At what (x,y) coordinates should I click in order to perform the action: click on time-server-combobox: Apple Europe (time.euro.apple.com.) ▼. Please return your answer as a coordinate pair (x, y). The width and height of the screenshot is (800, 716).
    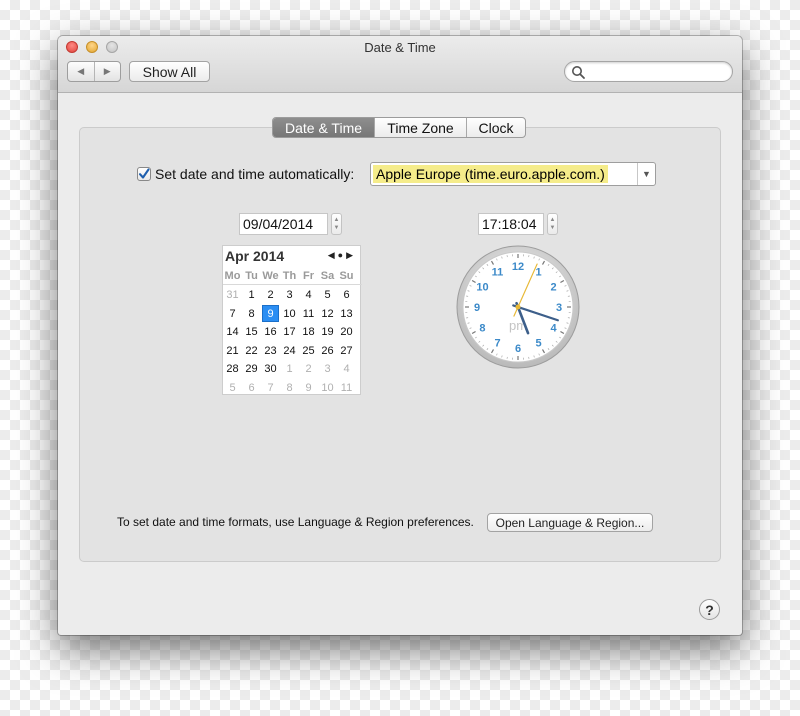
    Looking at the image, I should click on (513, 174).